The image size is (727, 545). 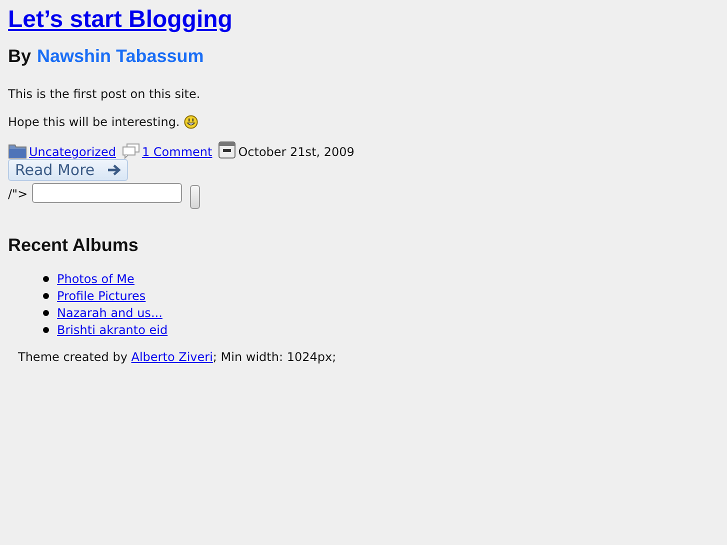 What do you see at coordinates (104, 94) in the screenshot?
I see `post-text: This is the first post on this site.` at bounding box center [104, 94].